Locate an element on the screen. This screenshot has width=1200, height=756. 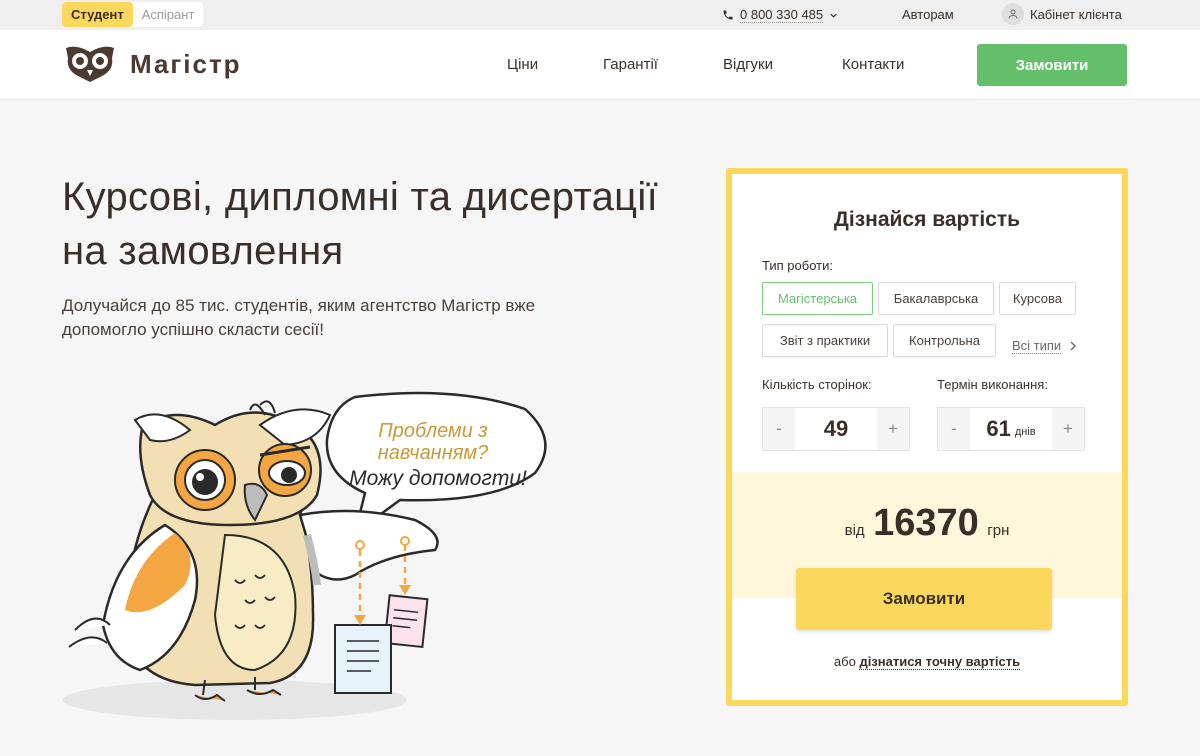
deadline-stepper: - 61 днів + is located at coordinates (1011, 429).